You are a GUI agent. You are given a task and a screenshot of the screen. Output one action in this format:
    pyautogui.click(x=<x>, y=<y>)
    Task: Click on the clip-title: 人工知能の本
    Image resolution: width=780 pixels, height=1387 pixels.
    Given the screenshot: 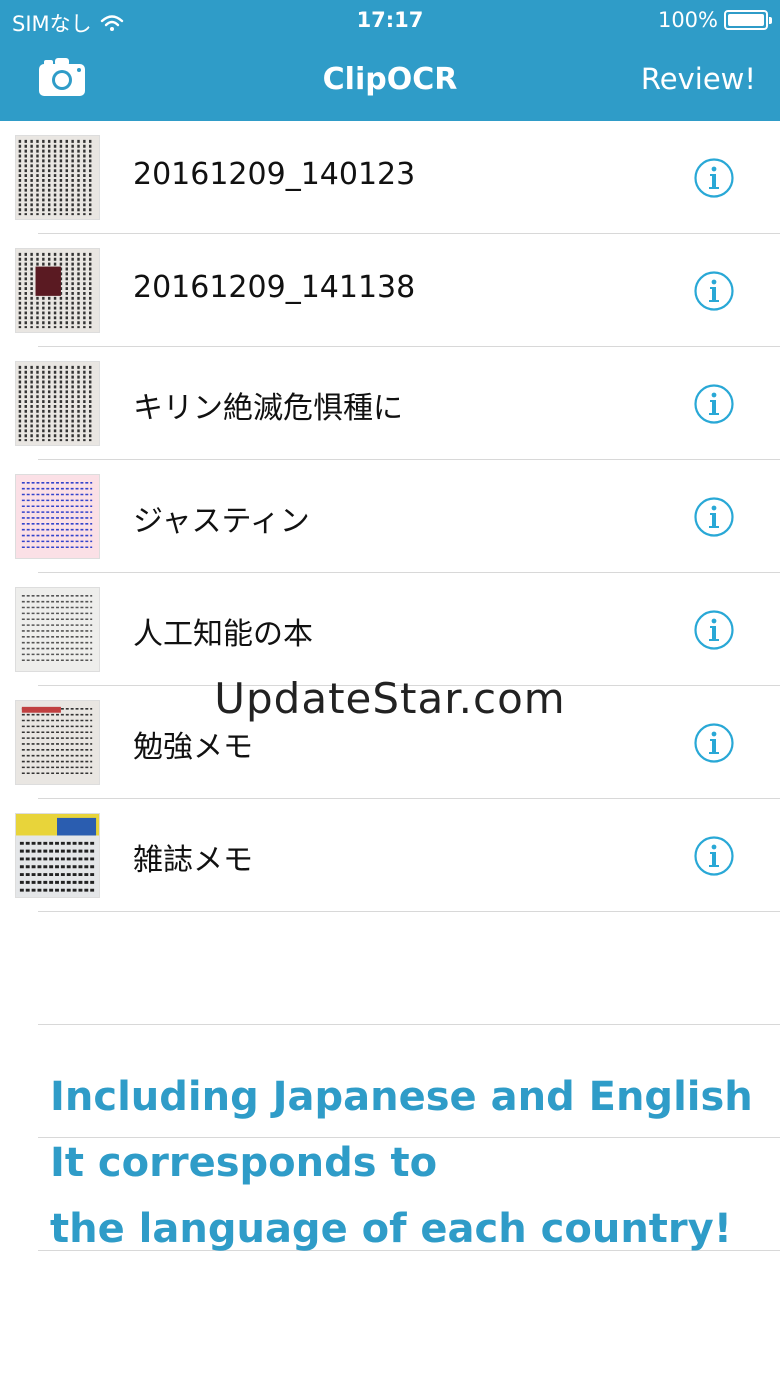 What is the action you would take?
    pyautogui.click(x=223, y=634)
    